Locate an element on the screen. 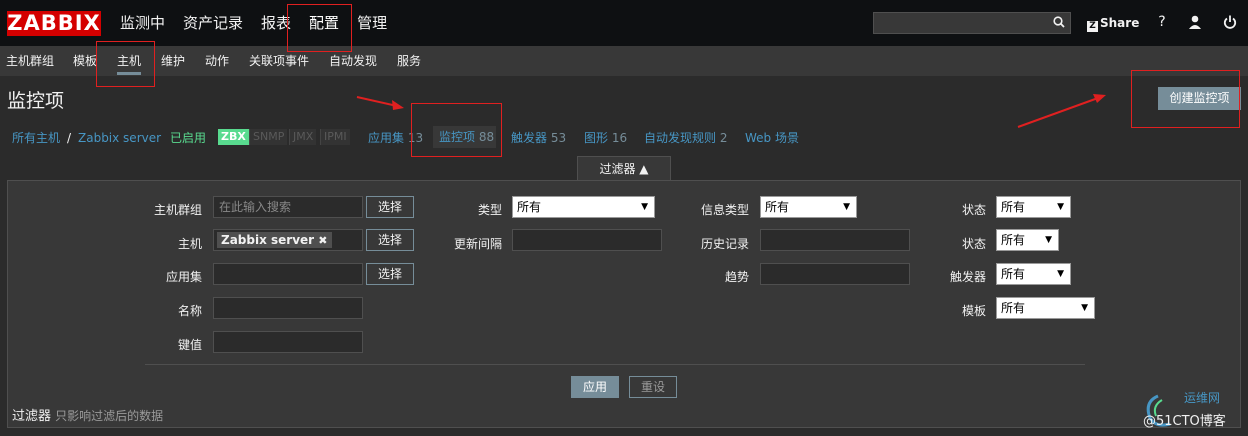 This screenshot has height=436, width=1248. watermark-text: @51CTO博客 is located at coordinates (1184, 421).